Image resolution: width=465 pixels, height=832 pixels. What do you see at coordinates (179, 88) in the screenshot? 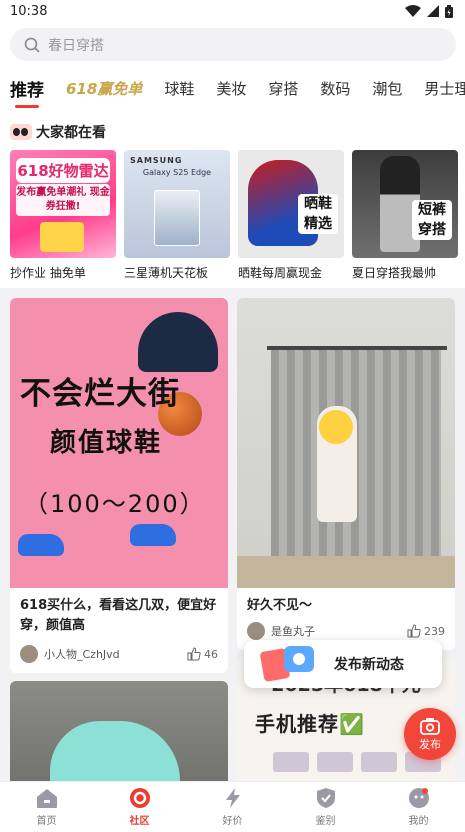
I see `tab-sneakers: 球鞋` at bounding box center [179, 88].